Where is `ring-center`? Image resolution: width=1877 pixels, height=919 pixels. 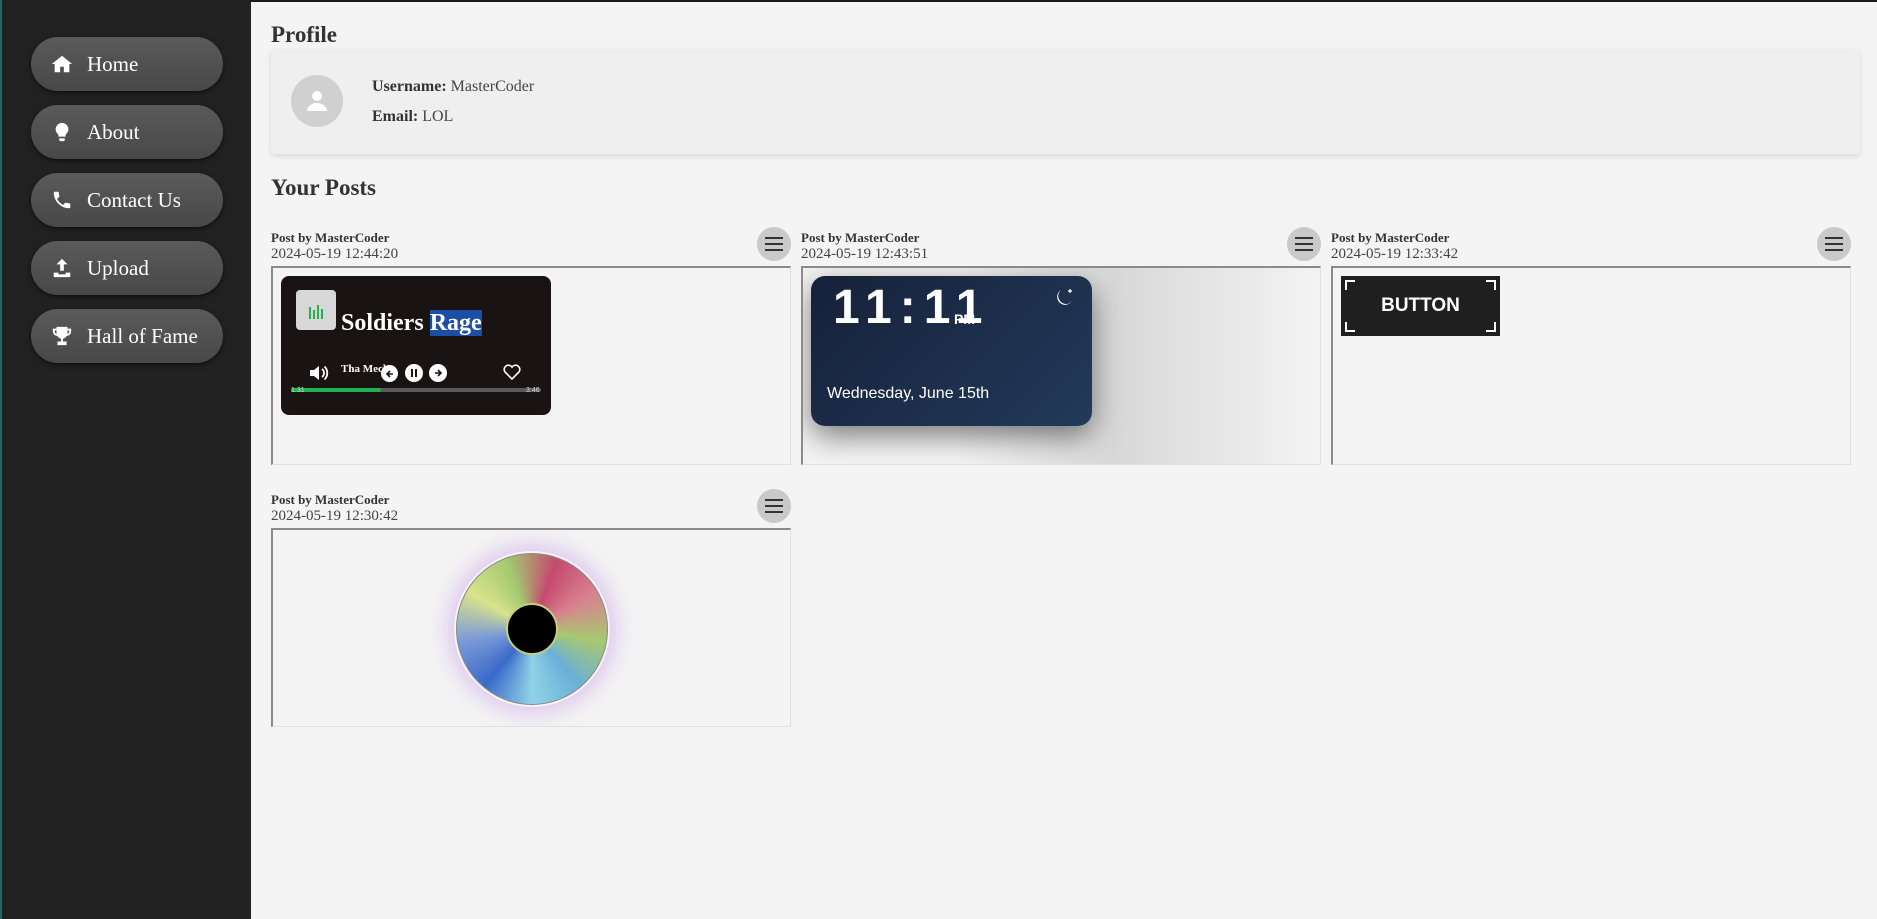 ring-center is located at coordinates (532, 629).